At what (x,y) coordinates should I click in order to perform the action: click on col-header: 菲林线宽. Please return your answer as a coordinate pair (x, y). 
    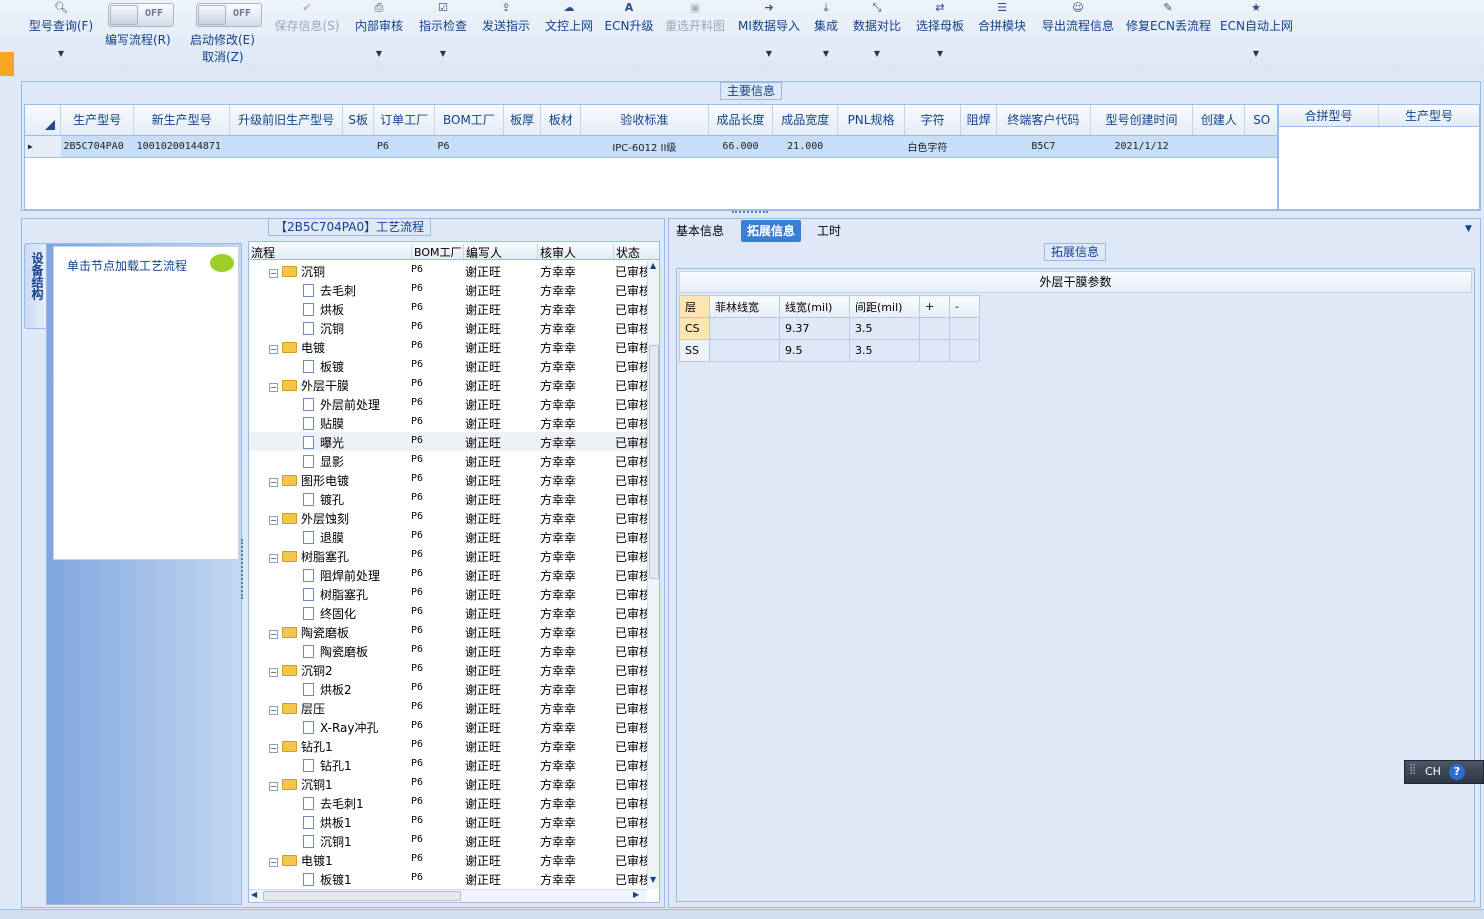
    Looking at the image, I should click on (744, 306).